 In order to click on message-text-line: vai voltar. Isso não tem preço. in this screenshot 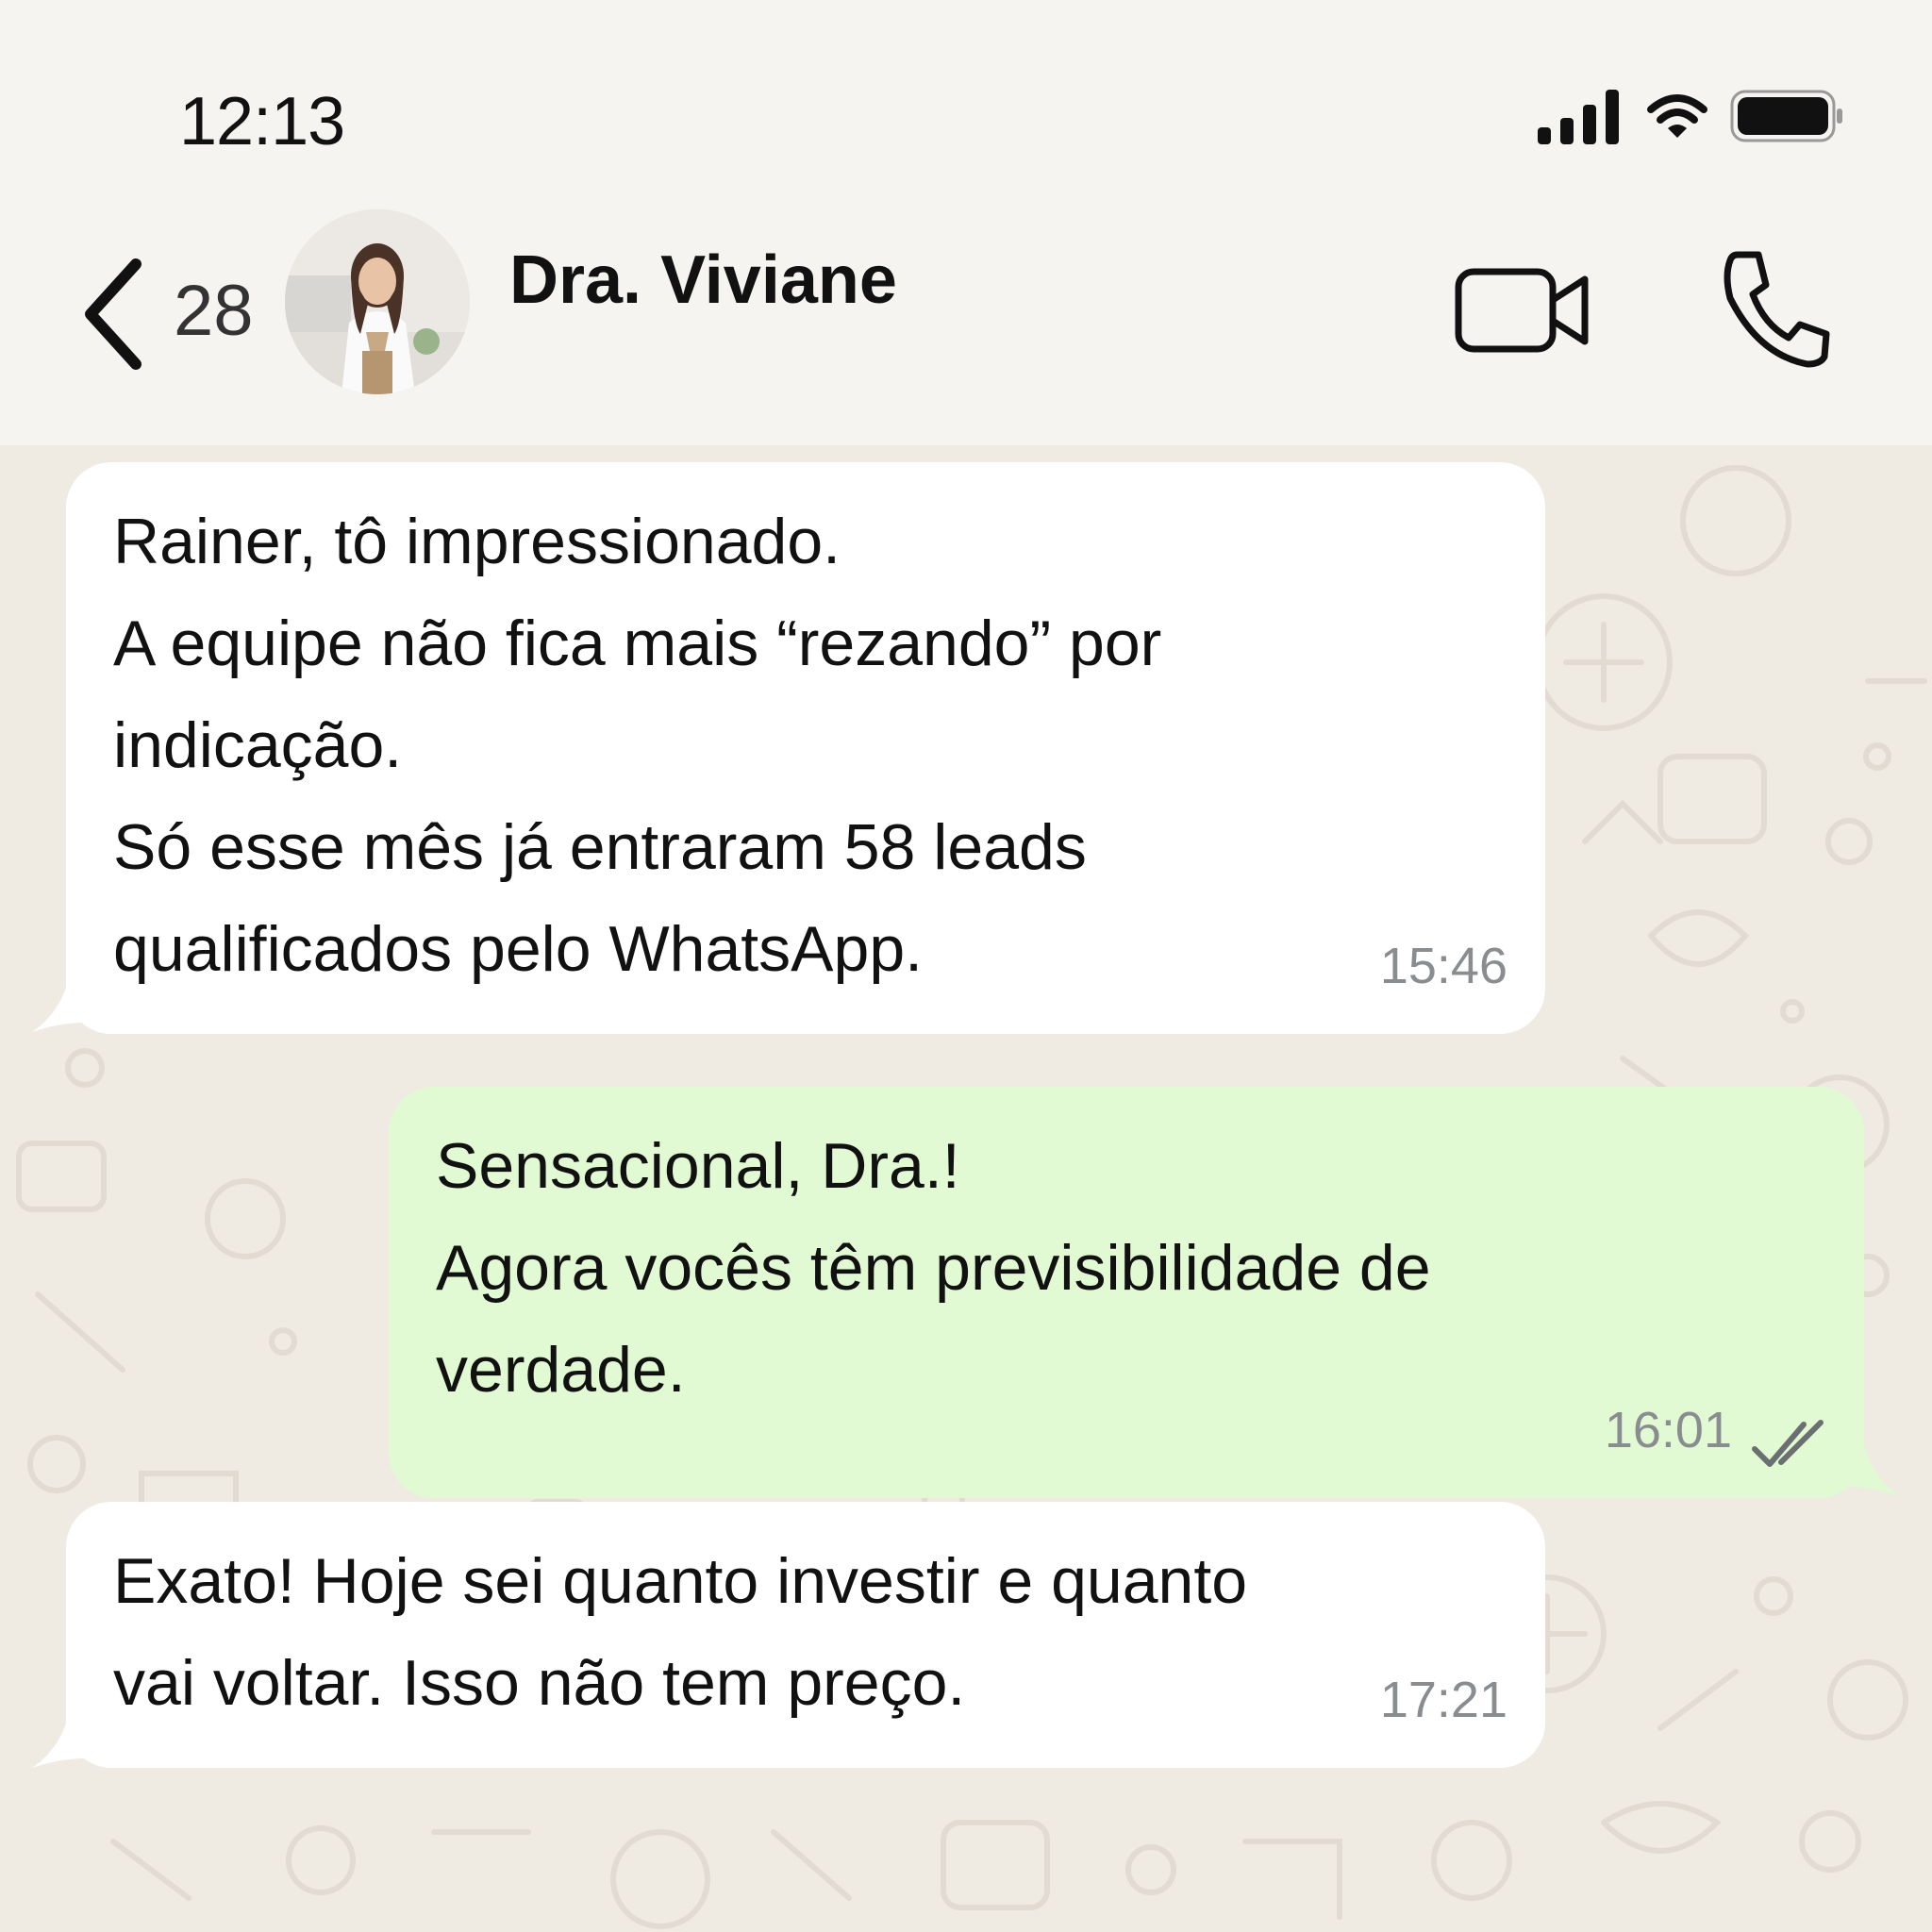, I will do `click(539, 1683)`.